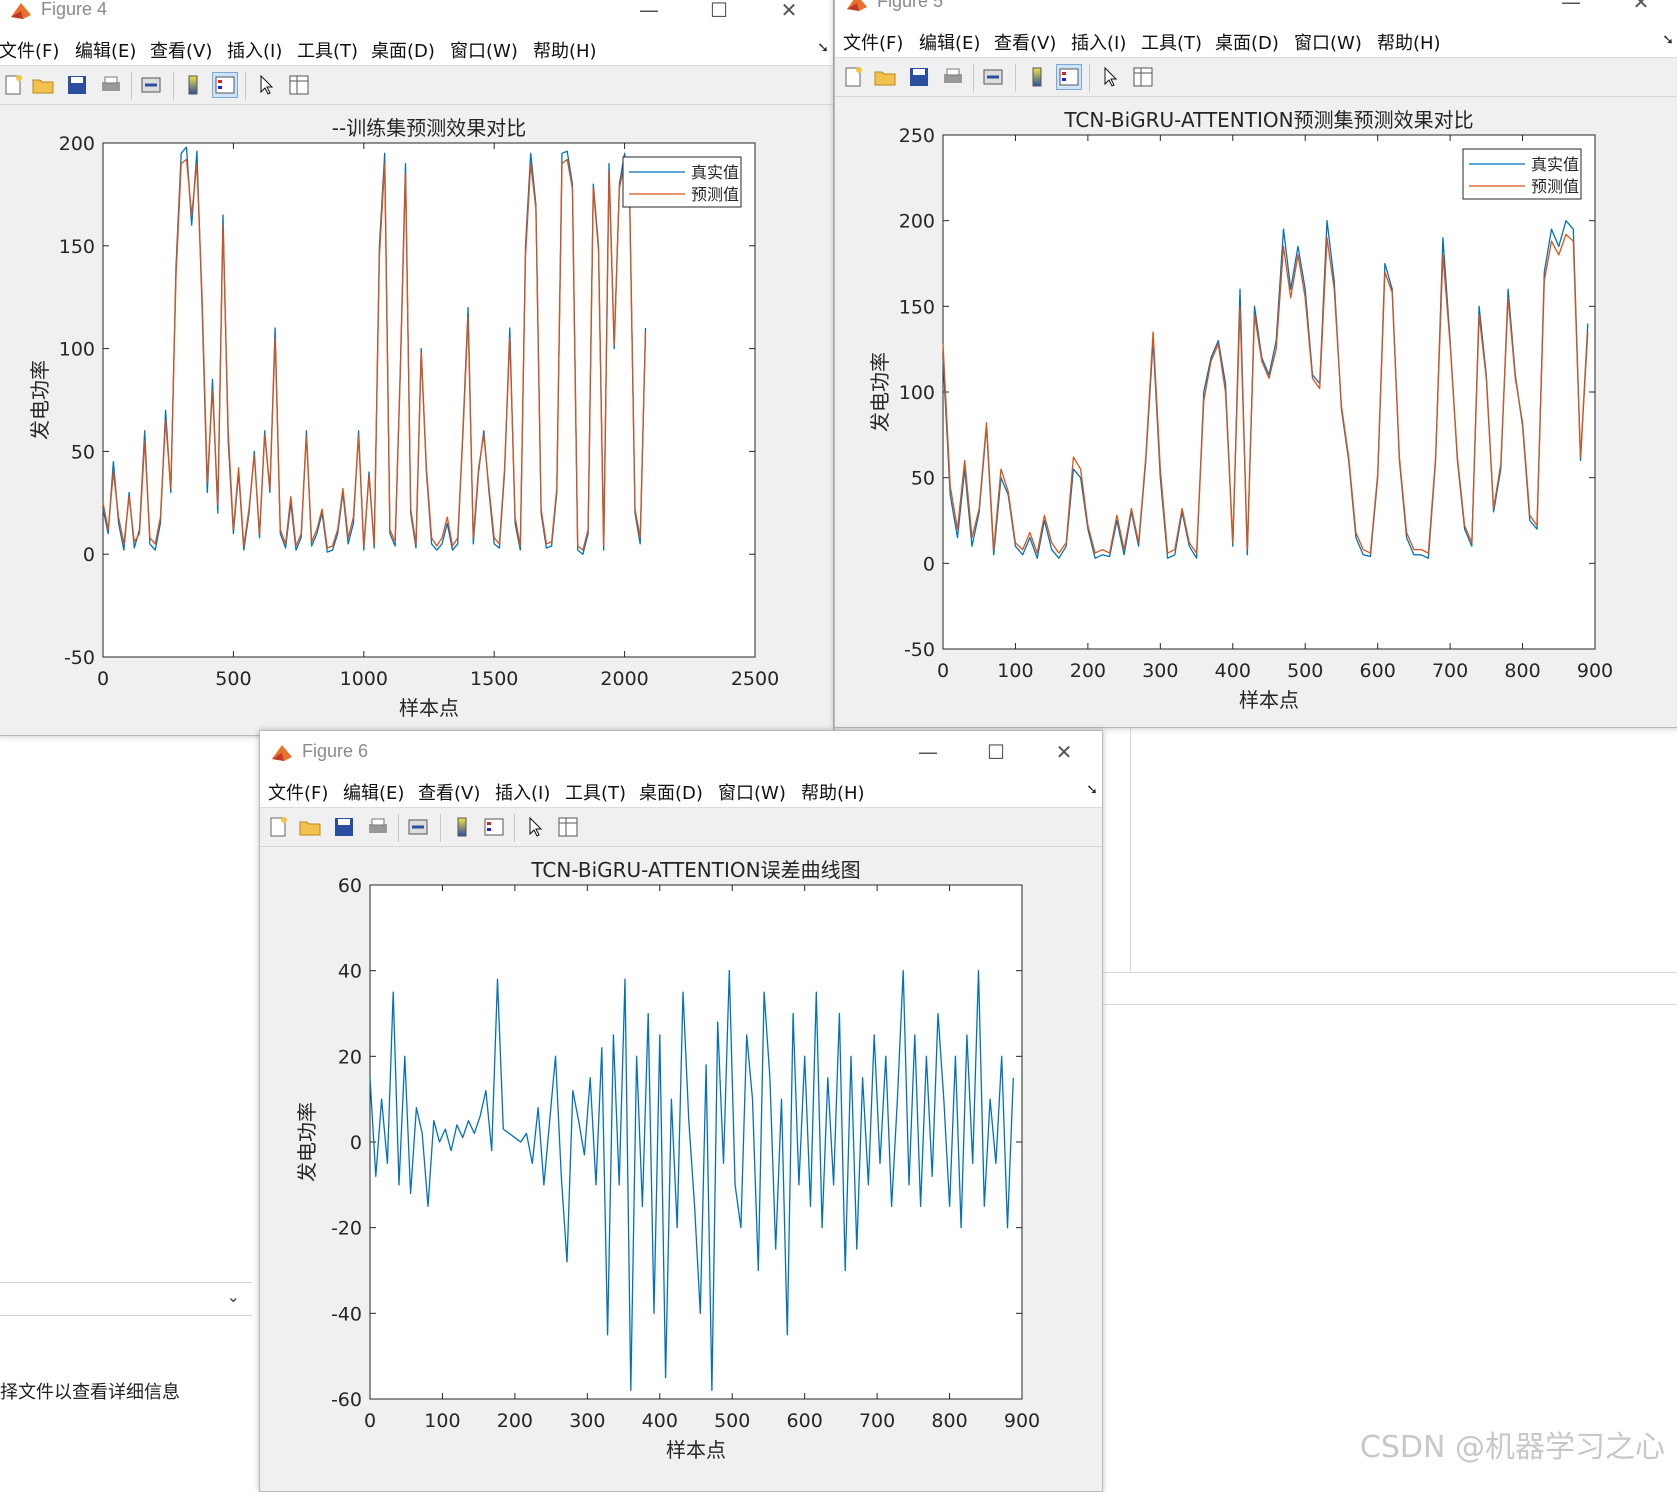 This screenshot has width=1677, height=1492. Describe the element at coordinates (1388, 972) in the screenshot. I see `bg-divider-h` at that location.